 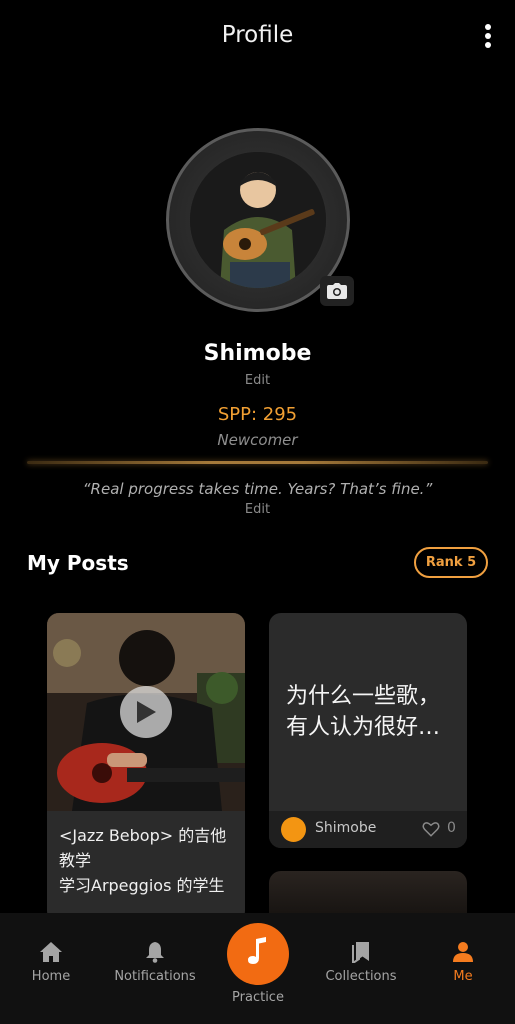 What do you see at coordinates (257, 353) in the screenshot?
I see `username: Shimobe` at bounding box center [257, 353].